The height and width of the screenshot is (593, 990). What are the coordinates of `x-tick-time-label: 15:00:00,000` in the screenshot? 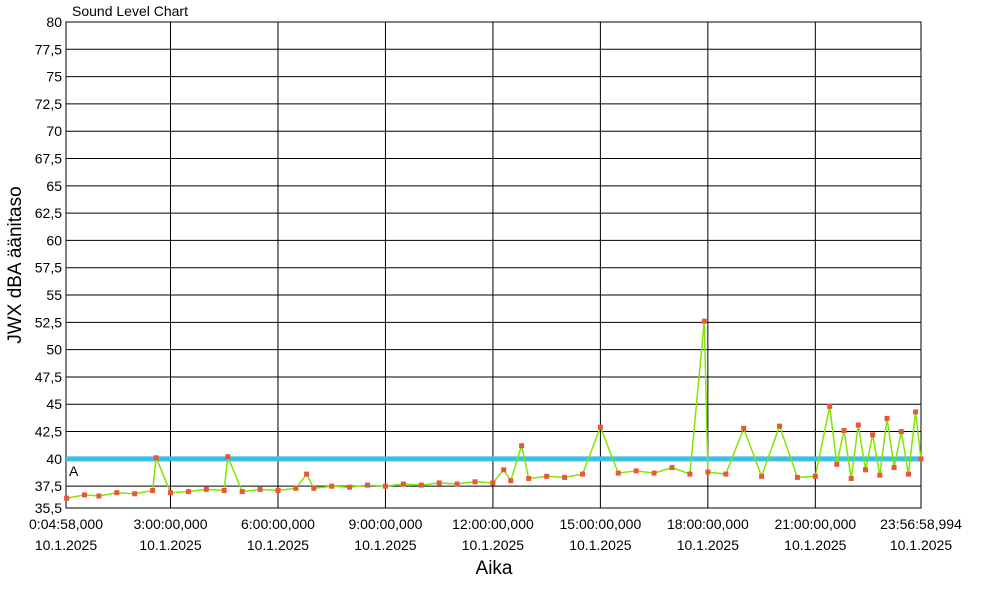 It's located at (601, 524).